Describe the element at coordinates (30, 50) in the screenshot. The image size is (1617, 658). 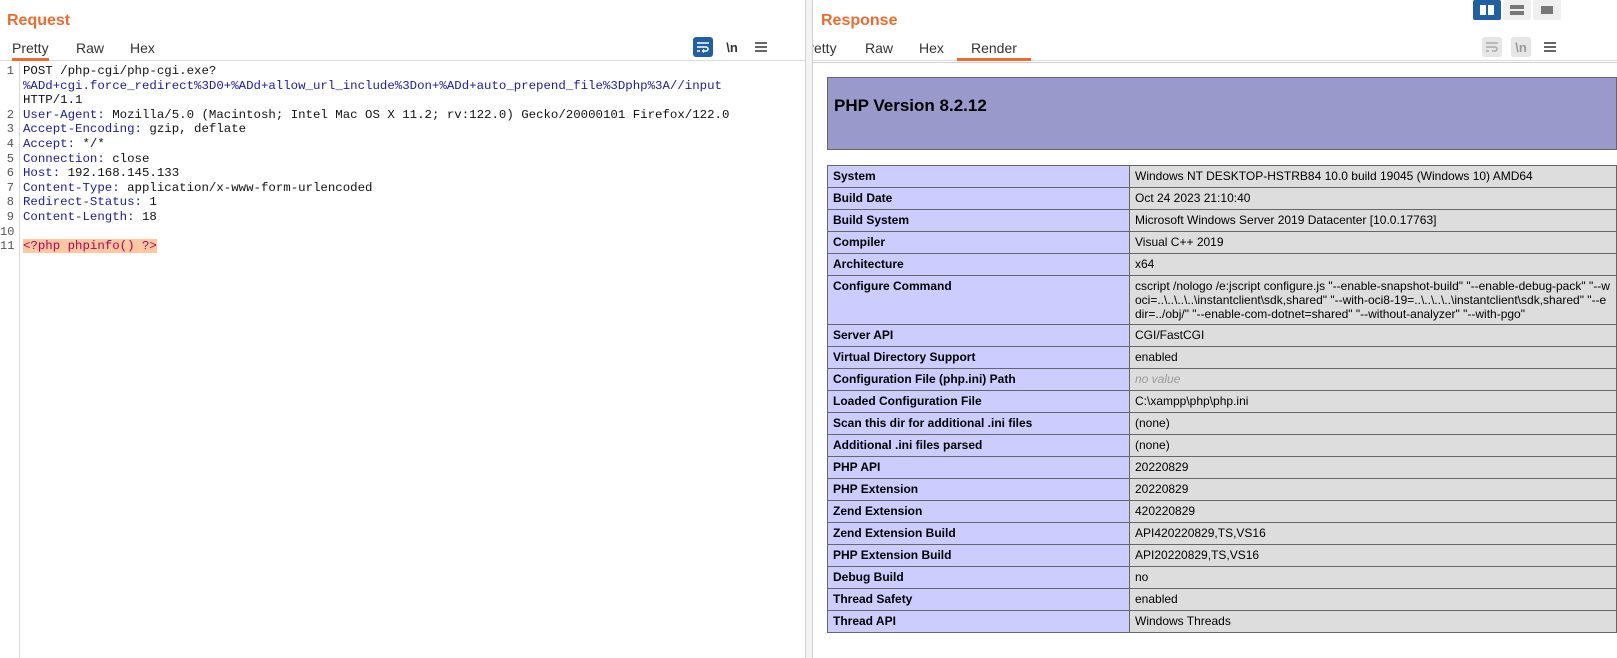
I see `request-tab-pretty: Pretty` at that location.